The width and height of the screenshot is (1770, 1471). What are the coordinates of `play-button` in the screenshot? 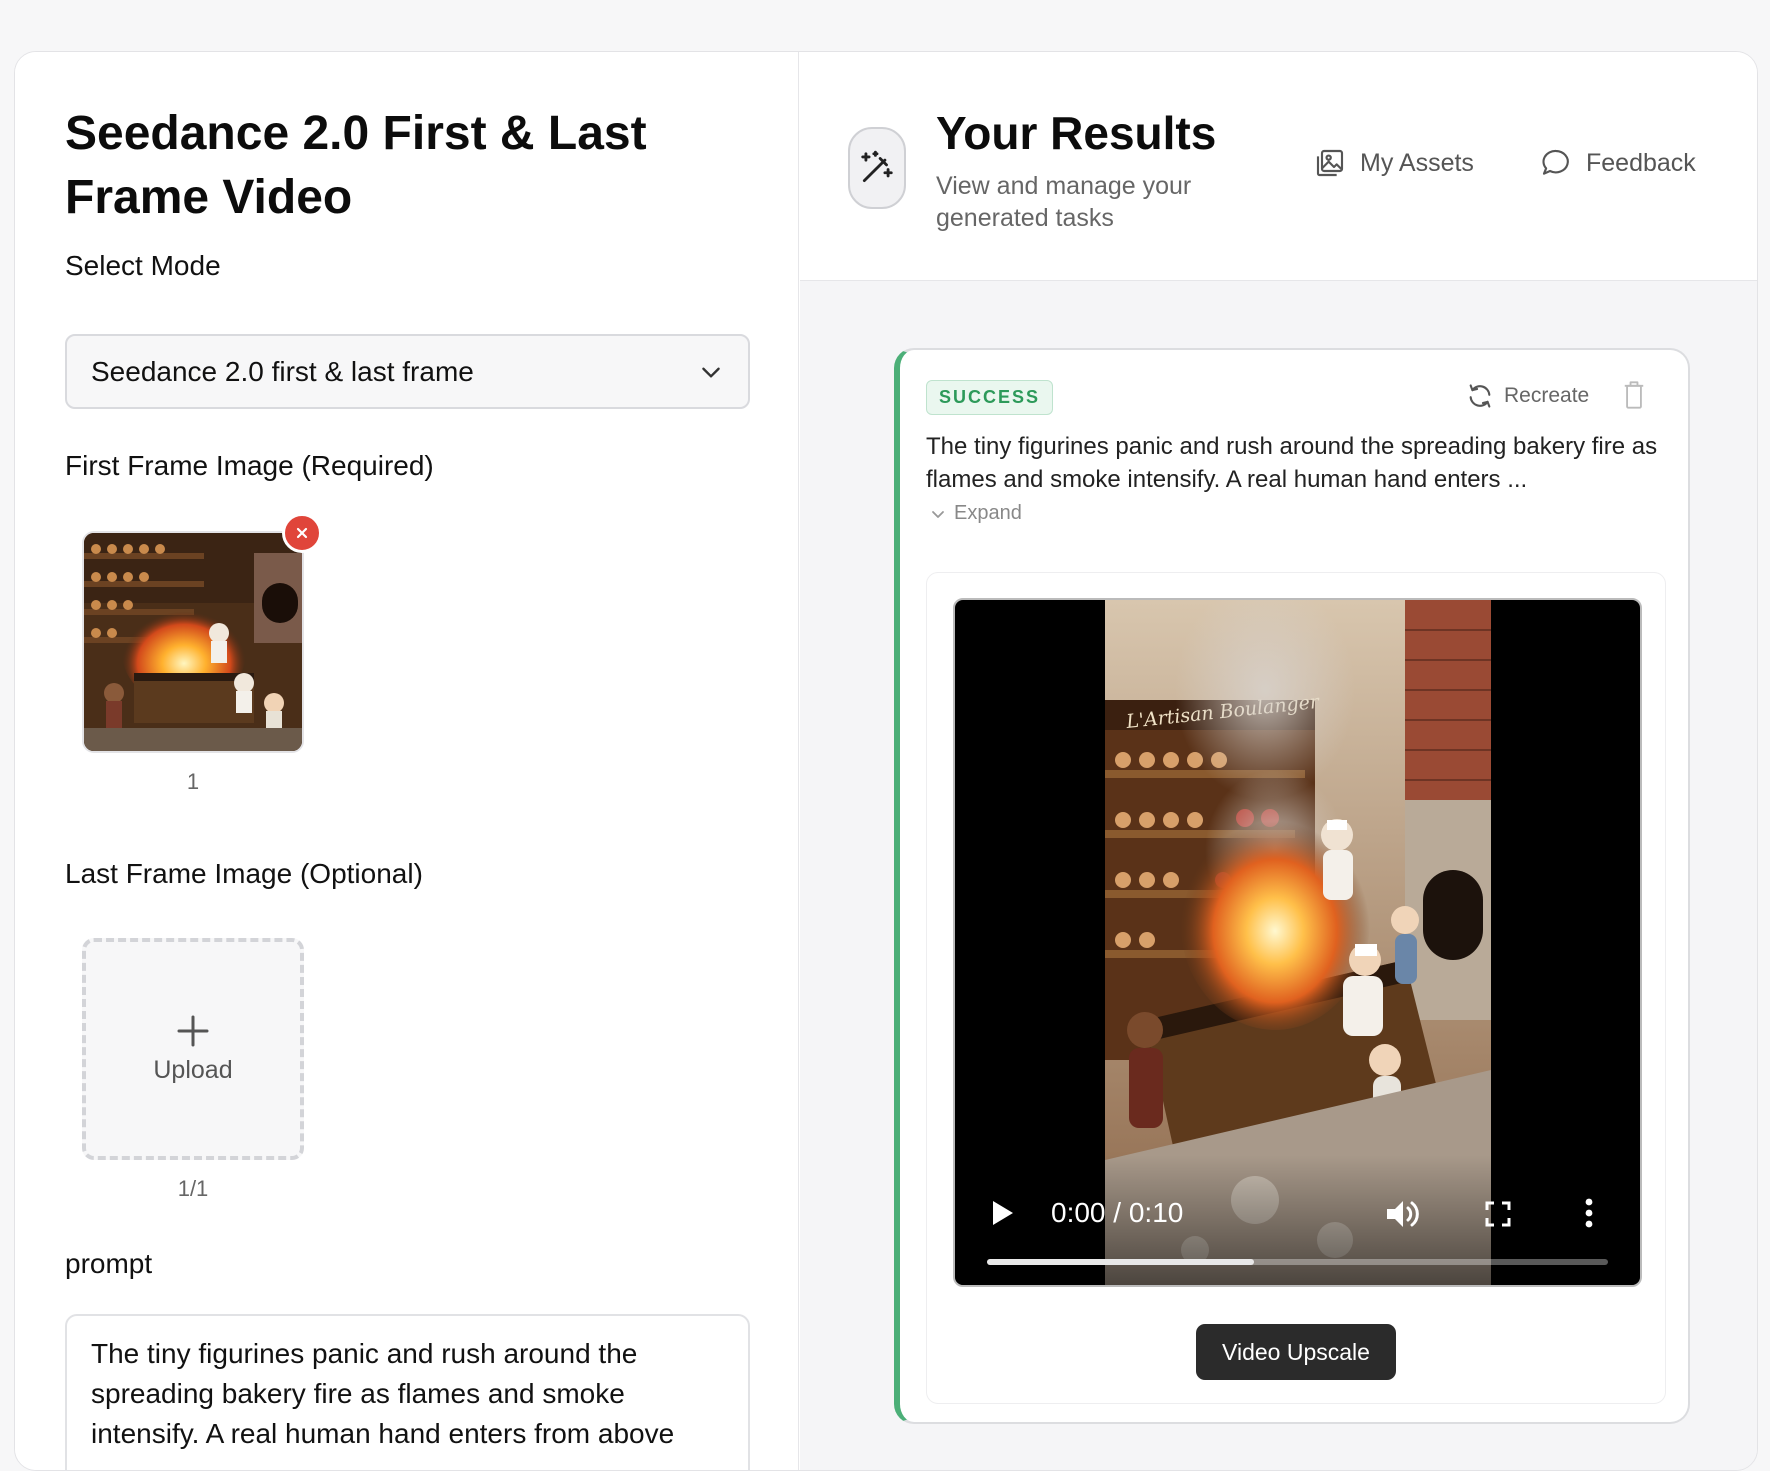 It's located at (1003, 1215).